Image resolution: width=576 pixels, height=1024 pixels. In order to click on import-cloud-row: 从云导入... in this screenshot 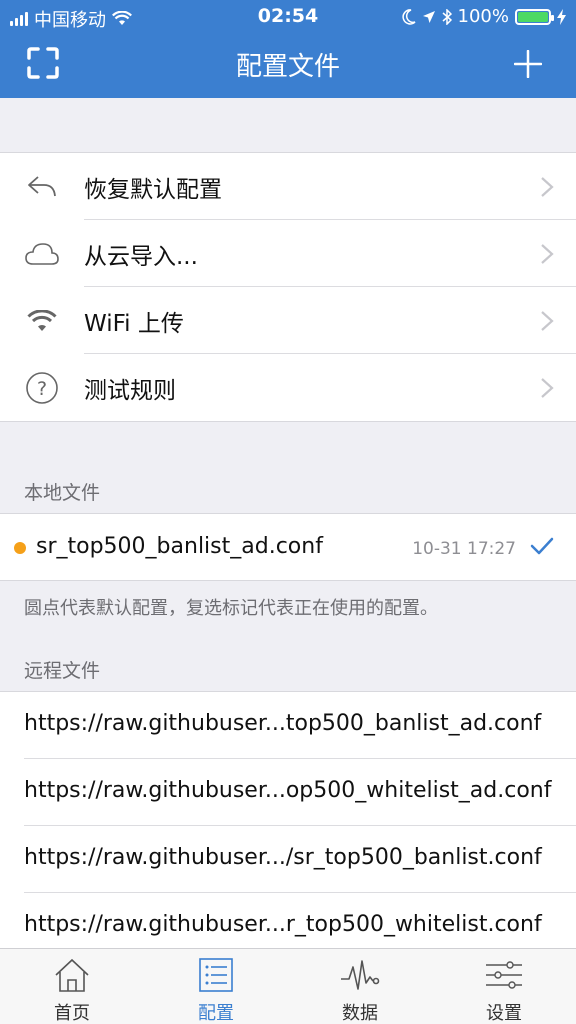, I will do `click(288, 253)`.